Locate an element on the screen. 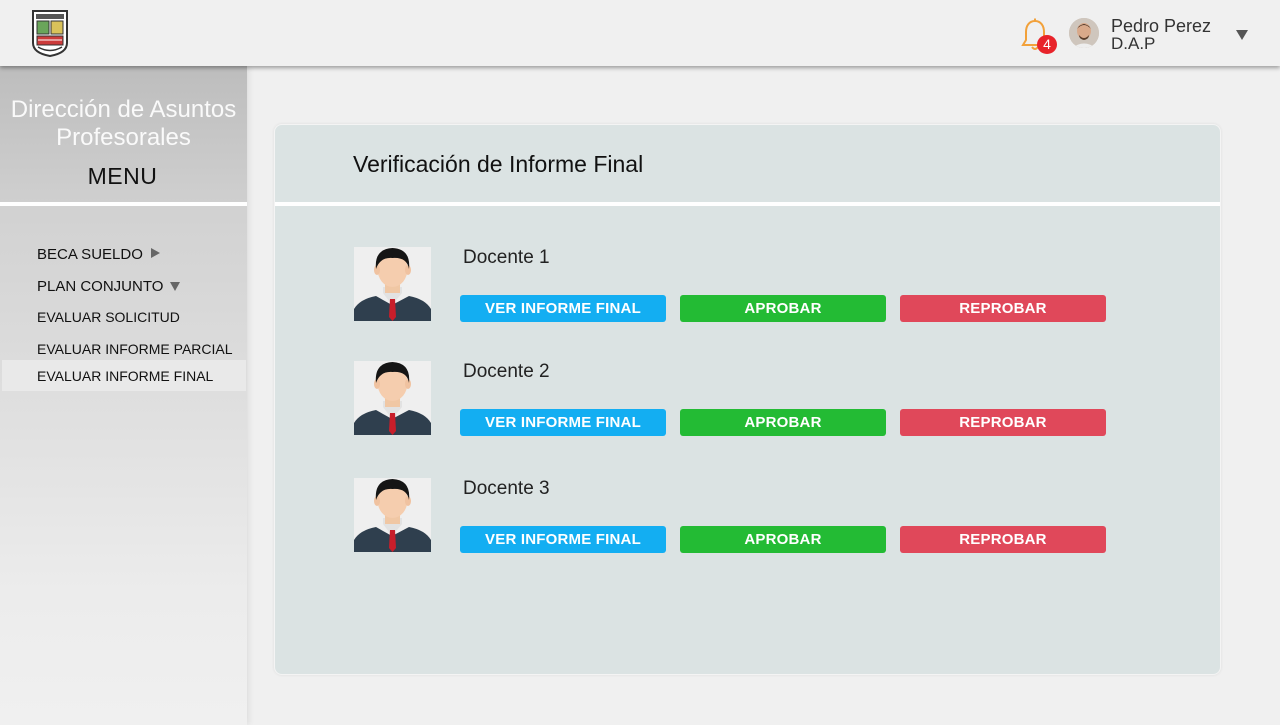 This screenshot has width=1280, height=725. sidebar-item-label: EVALUAR INFORME PARCIAL is located at coordinates (135, 349).